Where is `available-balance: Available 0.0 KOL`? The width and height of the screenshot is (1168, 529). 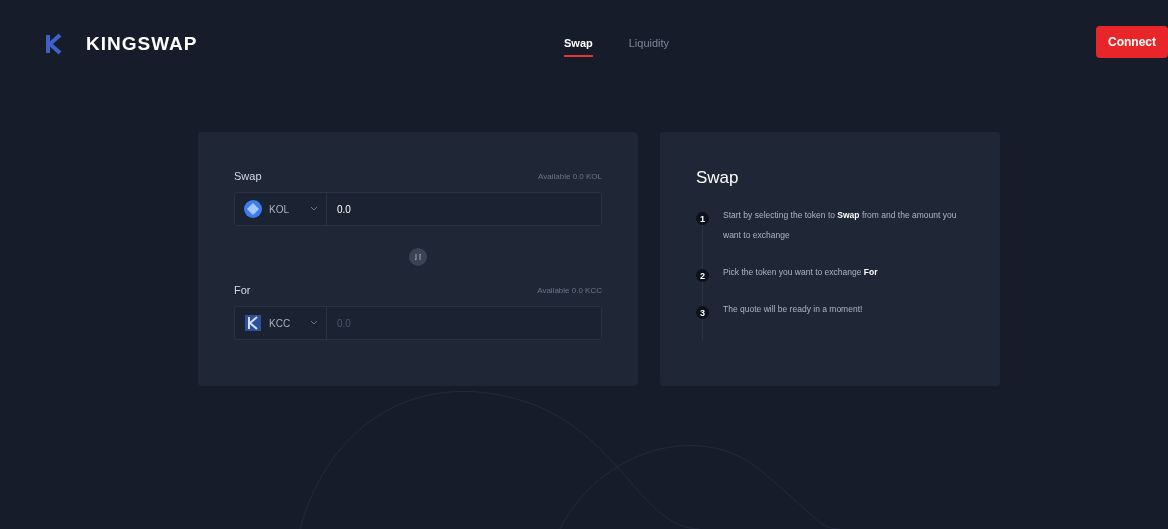 available-balance: Available 0.0 KOL is located at coordinates (570, 176).